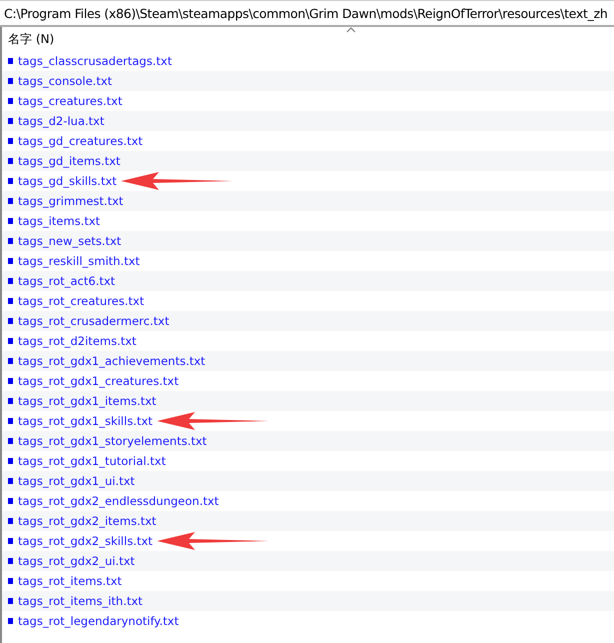 This screenshot has width=614, height=643. What do you see at coordinates (71, 201) in the screenshot?
I see `file-name: tags_grimmest.txt` at bounding box center [71, 201].